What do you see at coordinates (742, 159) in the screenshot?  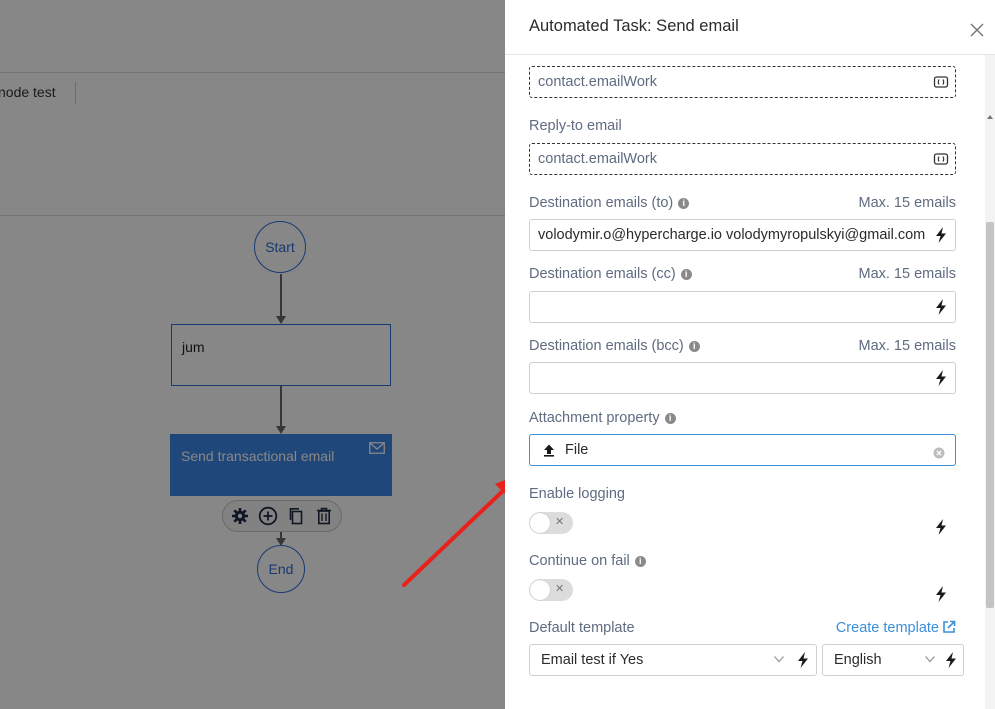 I see `reply-to-field: contact.emailWork` at bounding box center [742, 159].